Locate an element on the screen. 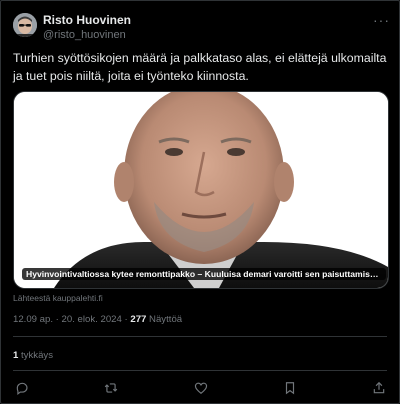  bookmark-icon is located at coordinates (290, 388).